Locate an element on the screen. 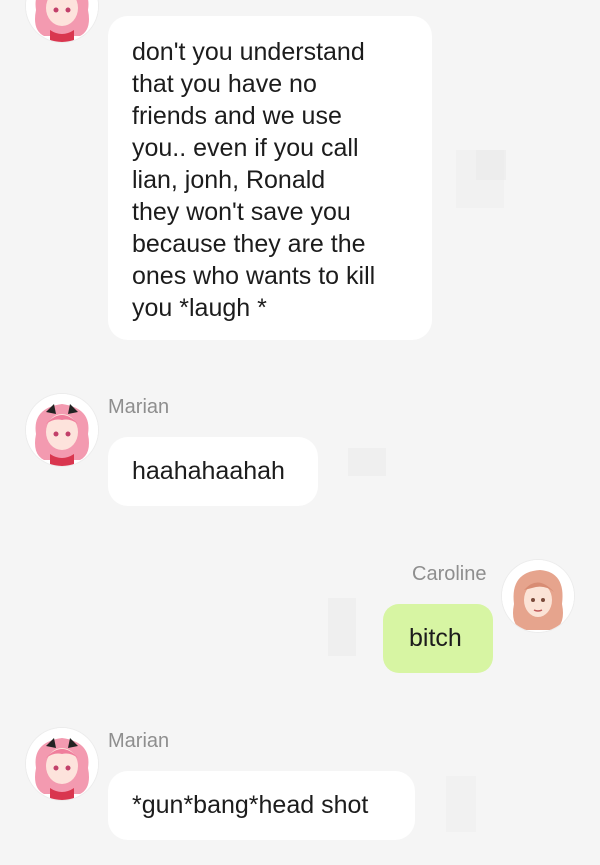 The image size is (600, 865). sender-name: Caroline is located at coordinates (449, 574).